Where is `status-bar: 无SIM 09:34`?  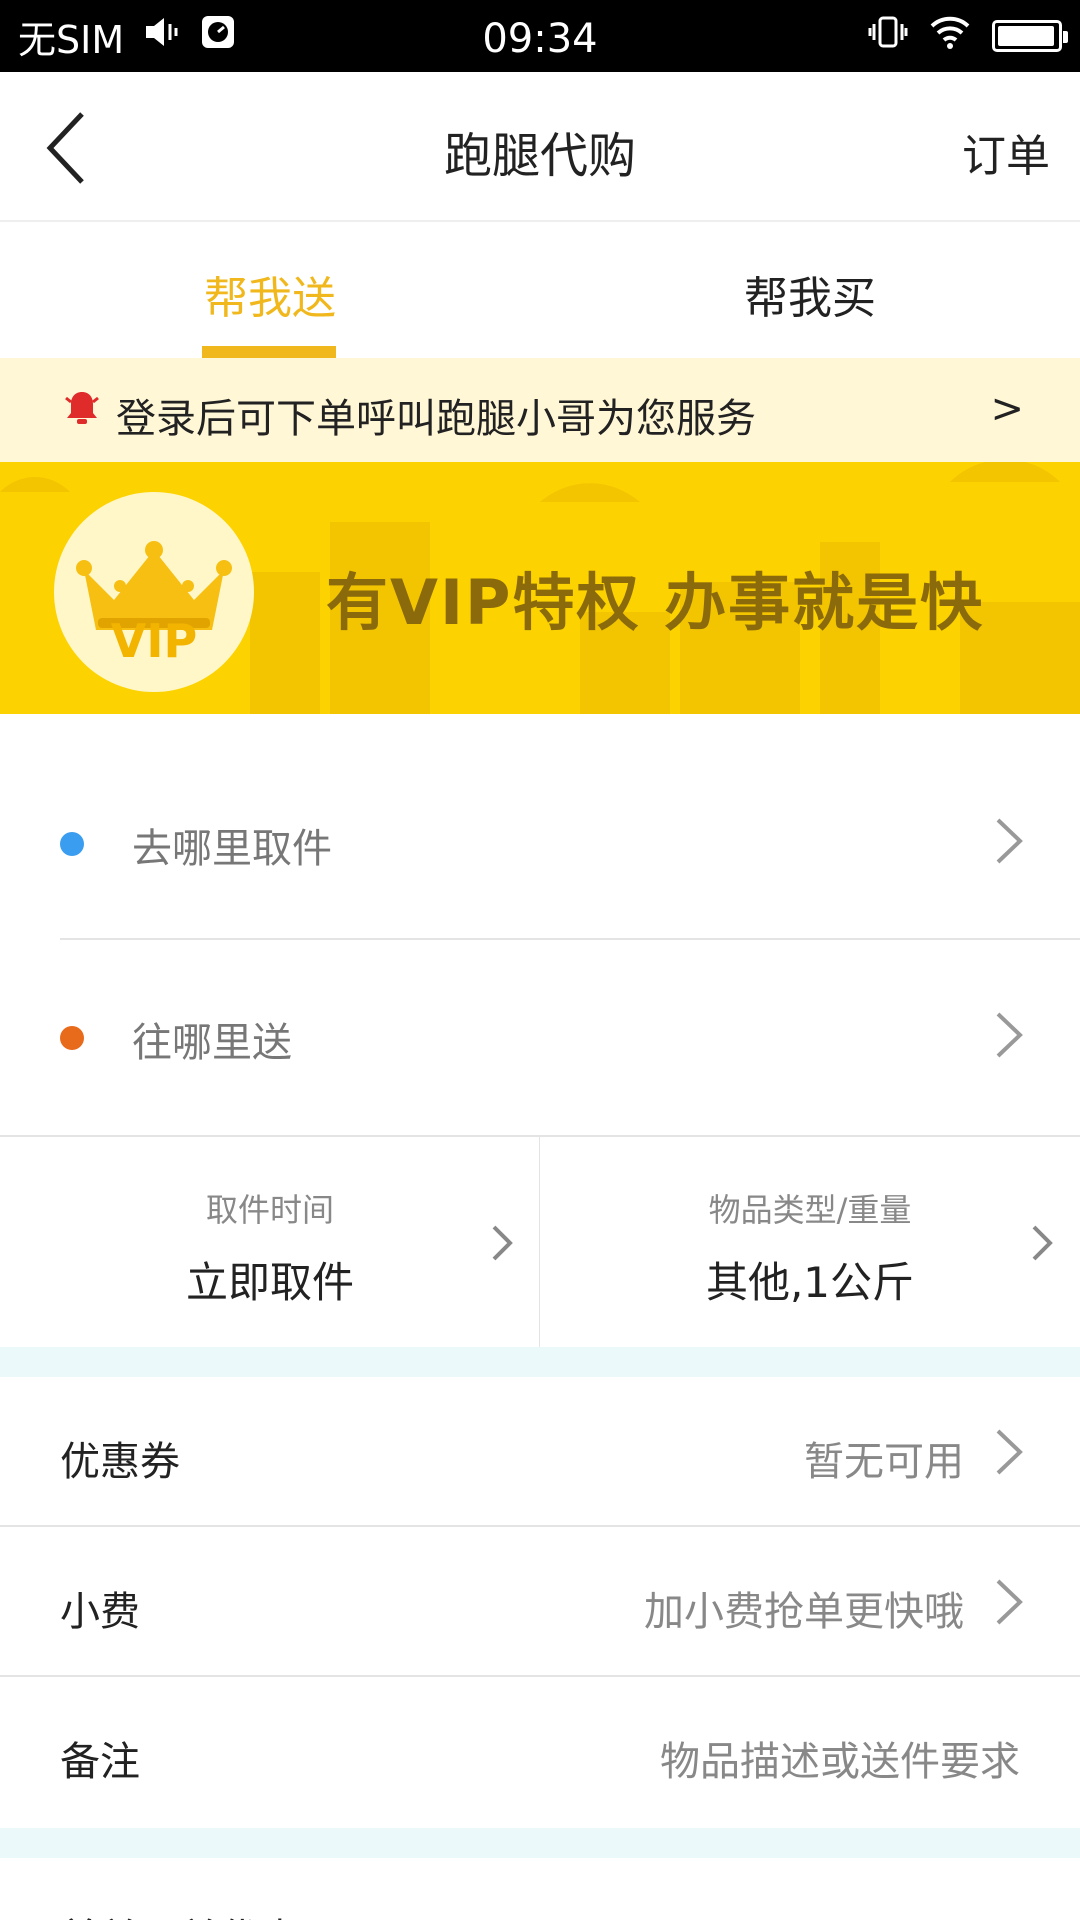
status-bar: 无SIM 09:34 is located at coordinates (540, 36).